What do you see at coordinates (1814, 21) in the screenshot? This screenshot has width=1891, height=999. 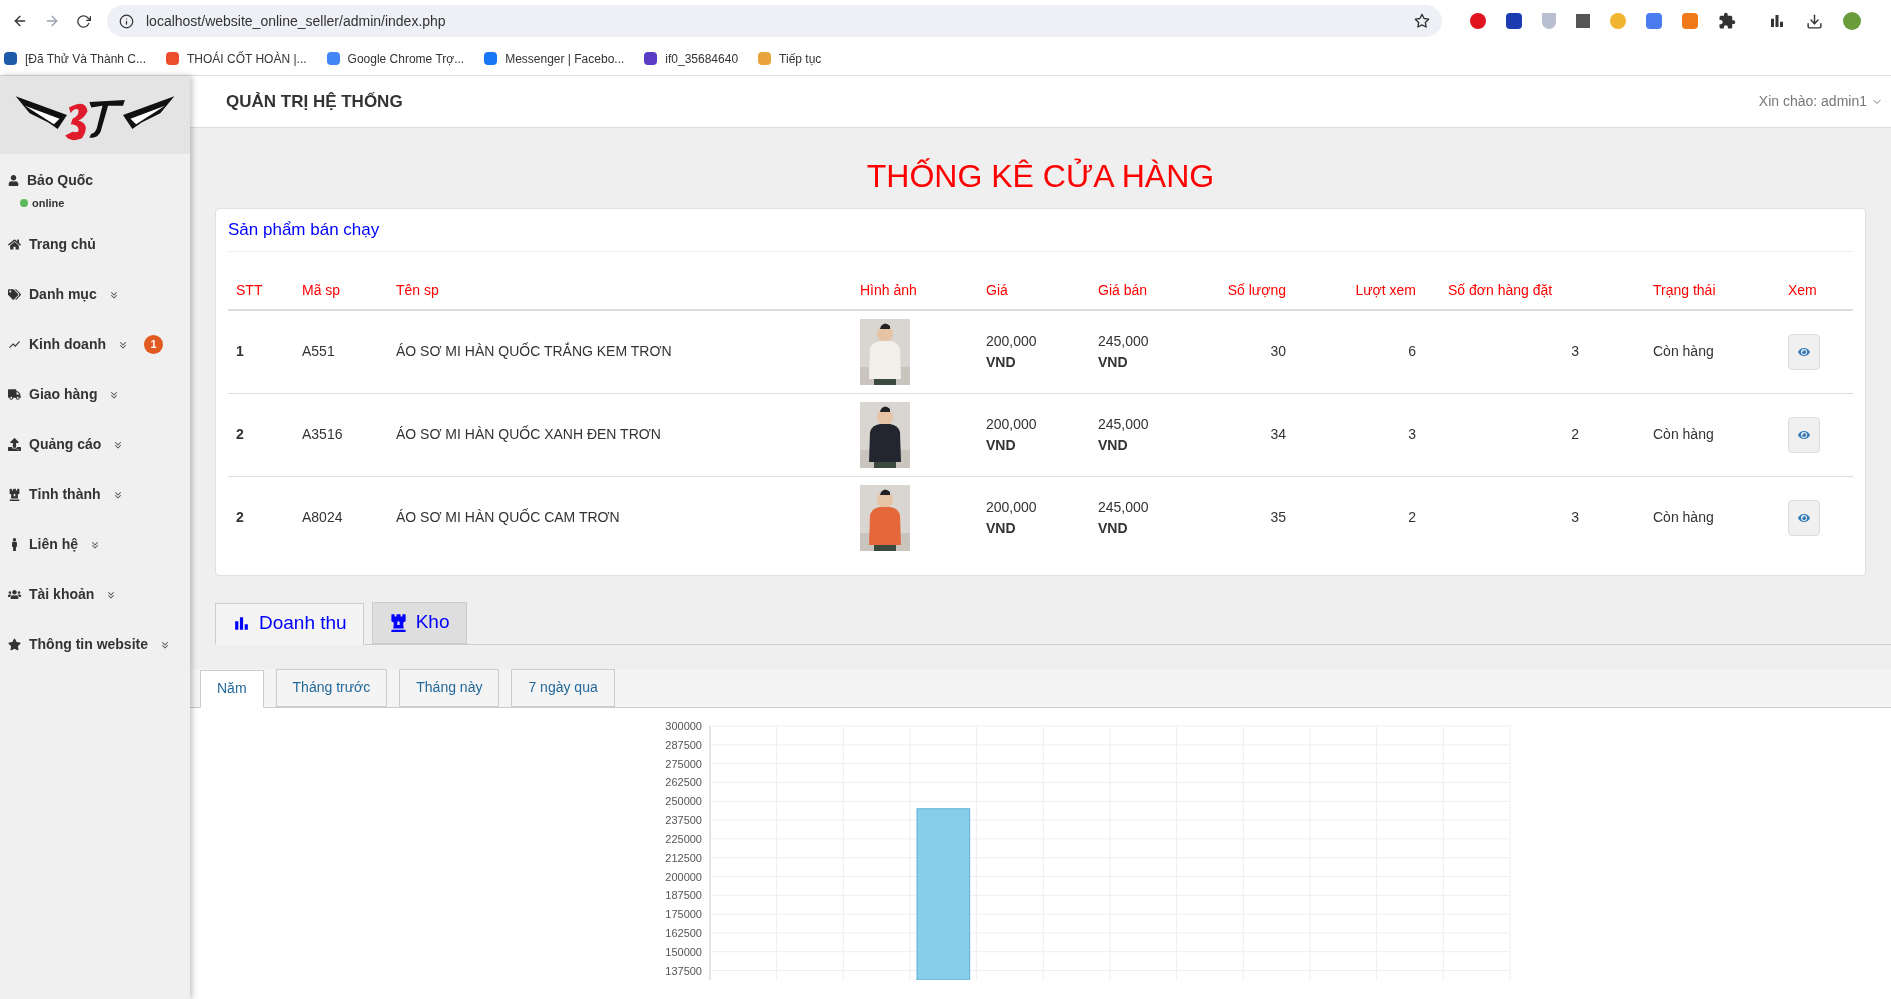 I see `download-icon` at bounding box center [1814, 21].